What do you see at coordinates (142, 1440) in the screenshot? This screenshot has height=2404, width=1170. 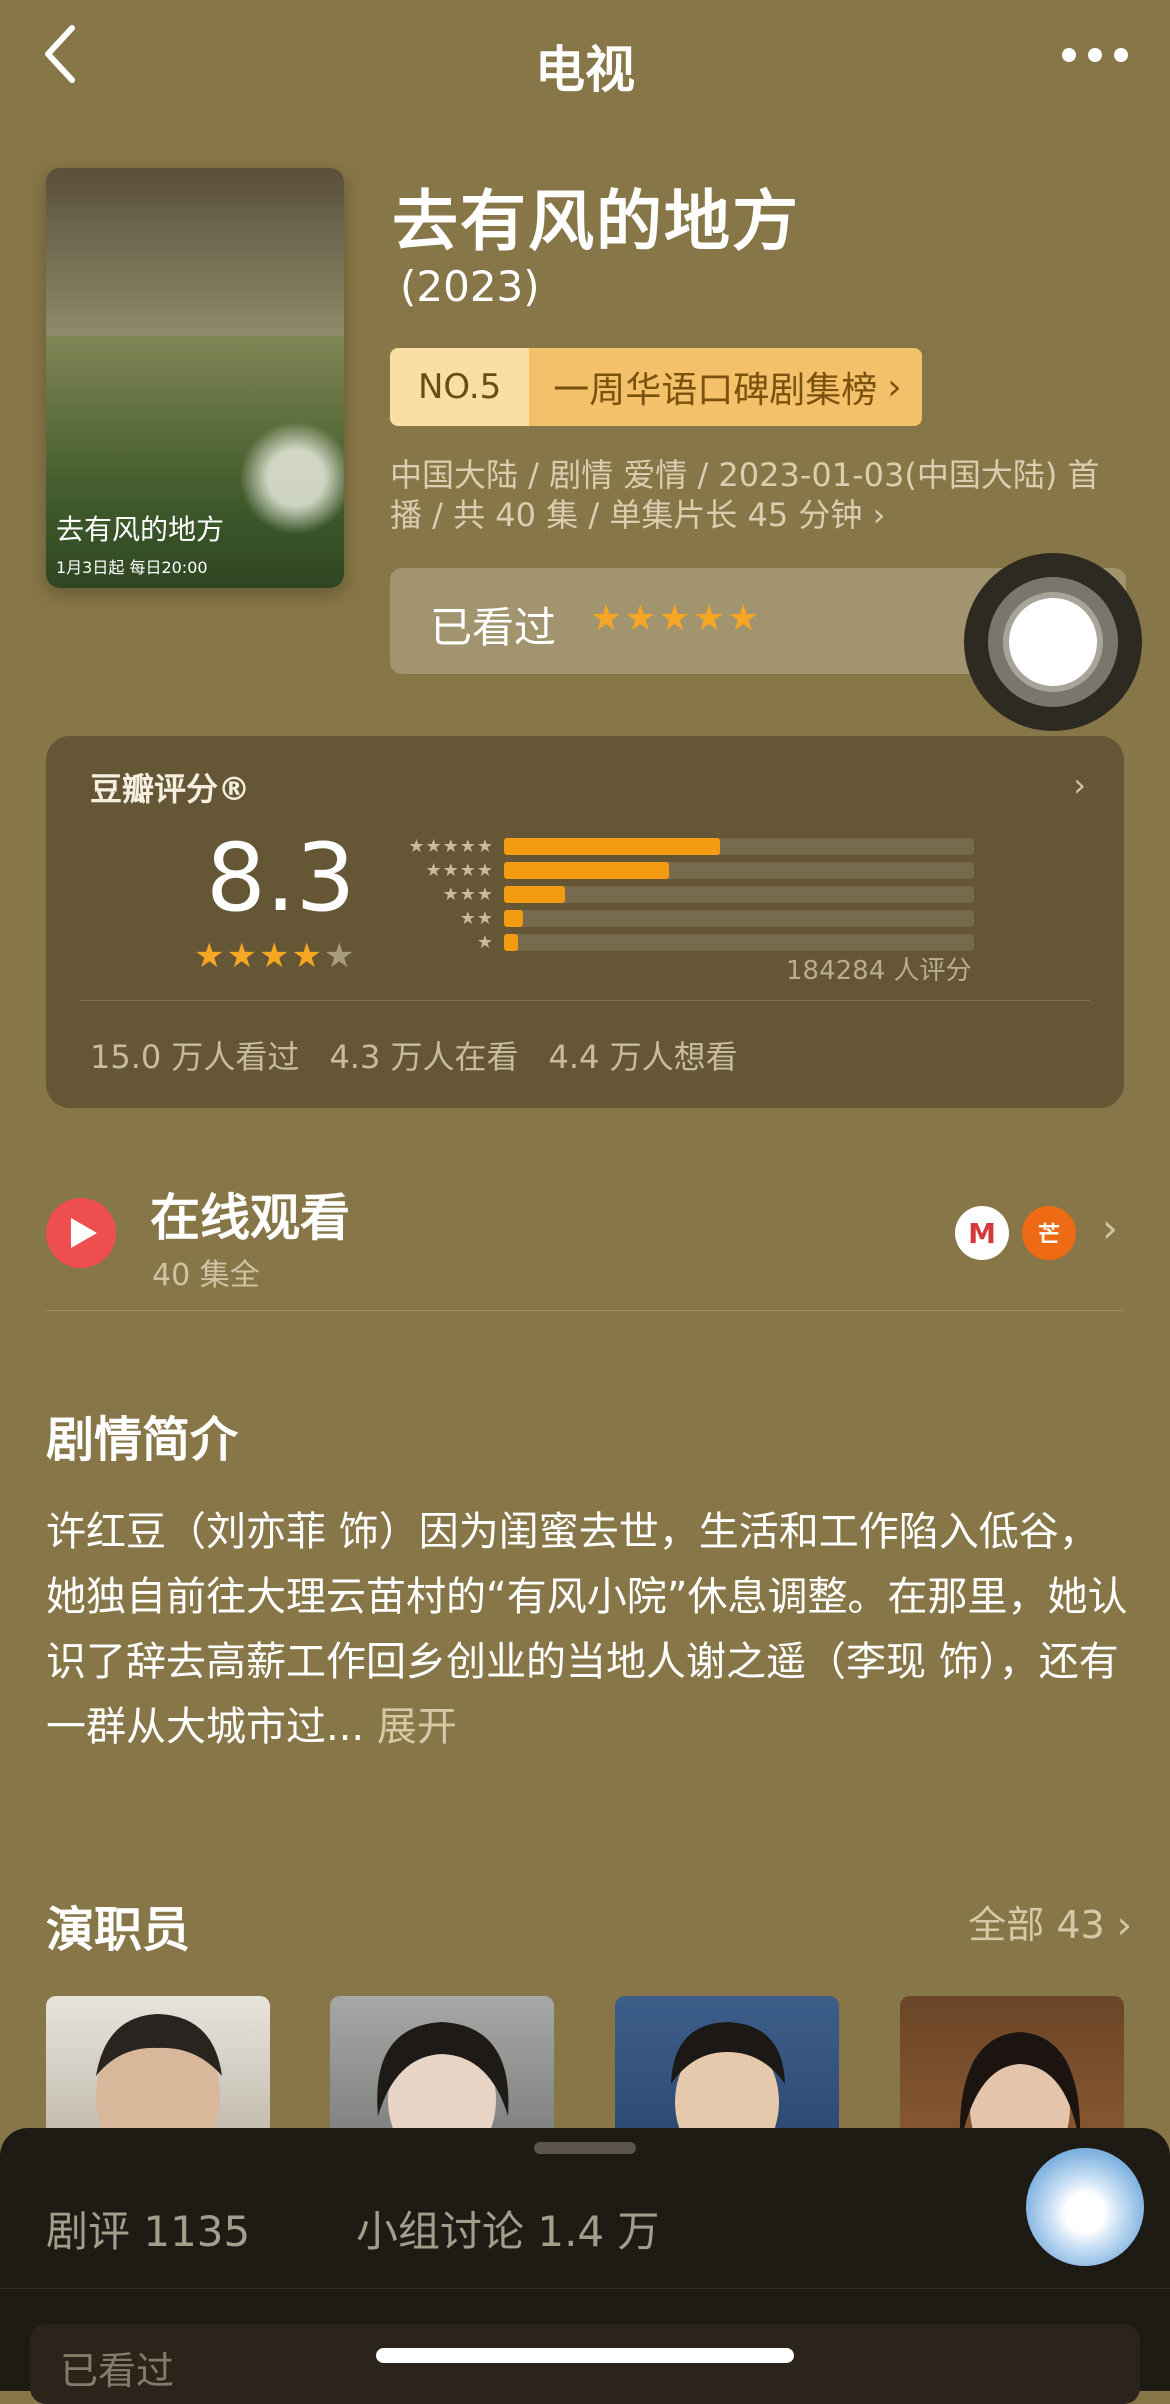 I see `synopsis-title: 剧情简介` at bounding box center [142, 1440].